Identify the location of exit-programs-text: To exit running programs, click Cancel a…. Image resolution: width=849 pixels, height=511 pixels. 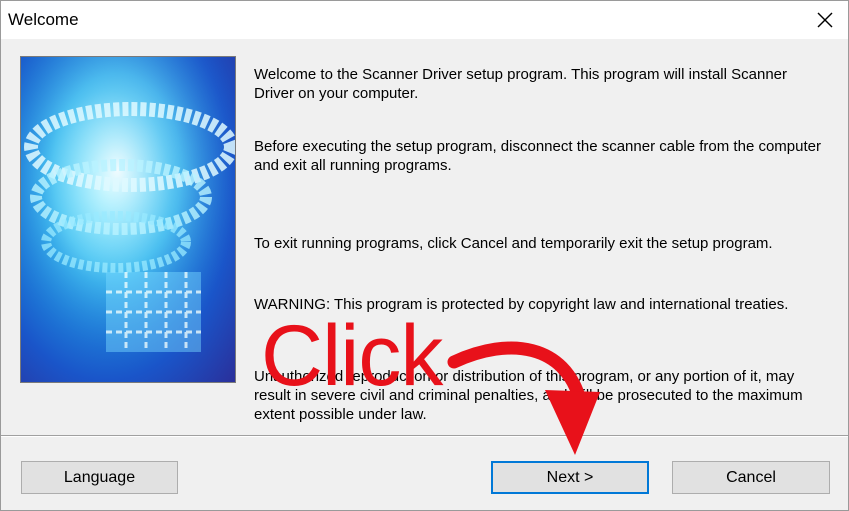
(513, 243).